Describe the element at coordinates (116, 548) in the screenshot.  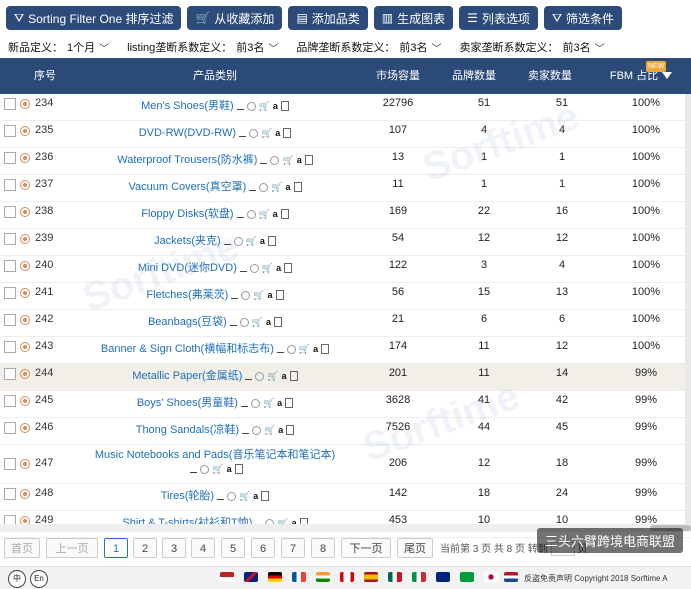
I see `page-button: 1` at that location.